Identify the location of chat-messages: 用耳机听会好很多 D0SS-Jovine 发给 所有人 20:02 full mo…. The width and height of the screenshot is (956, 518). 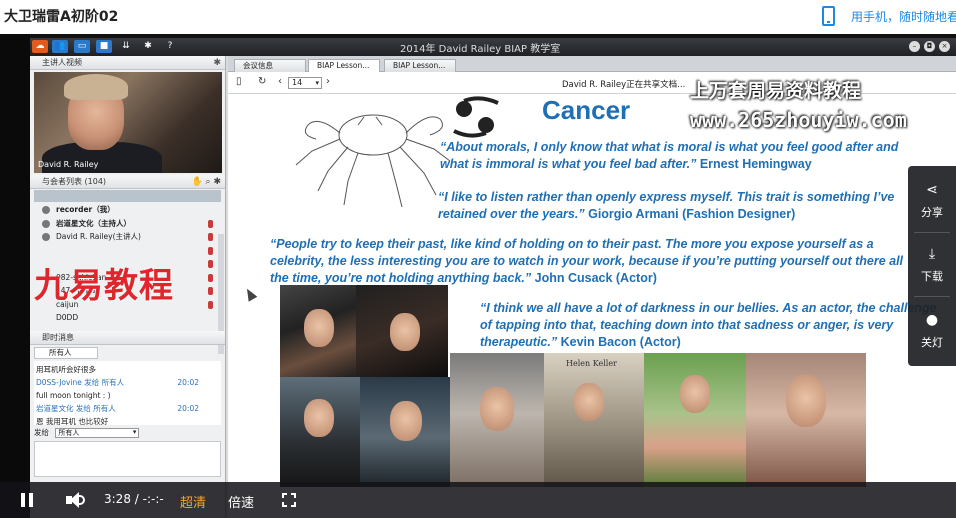
(127, 393).